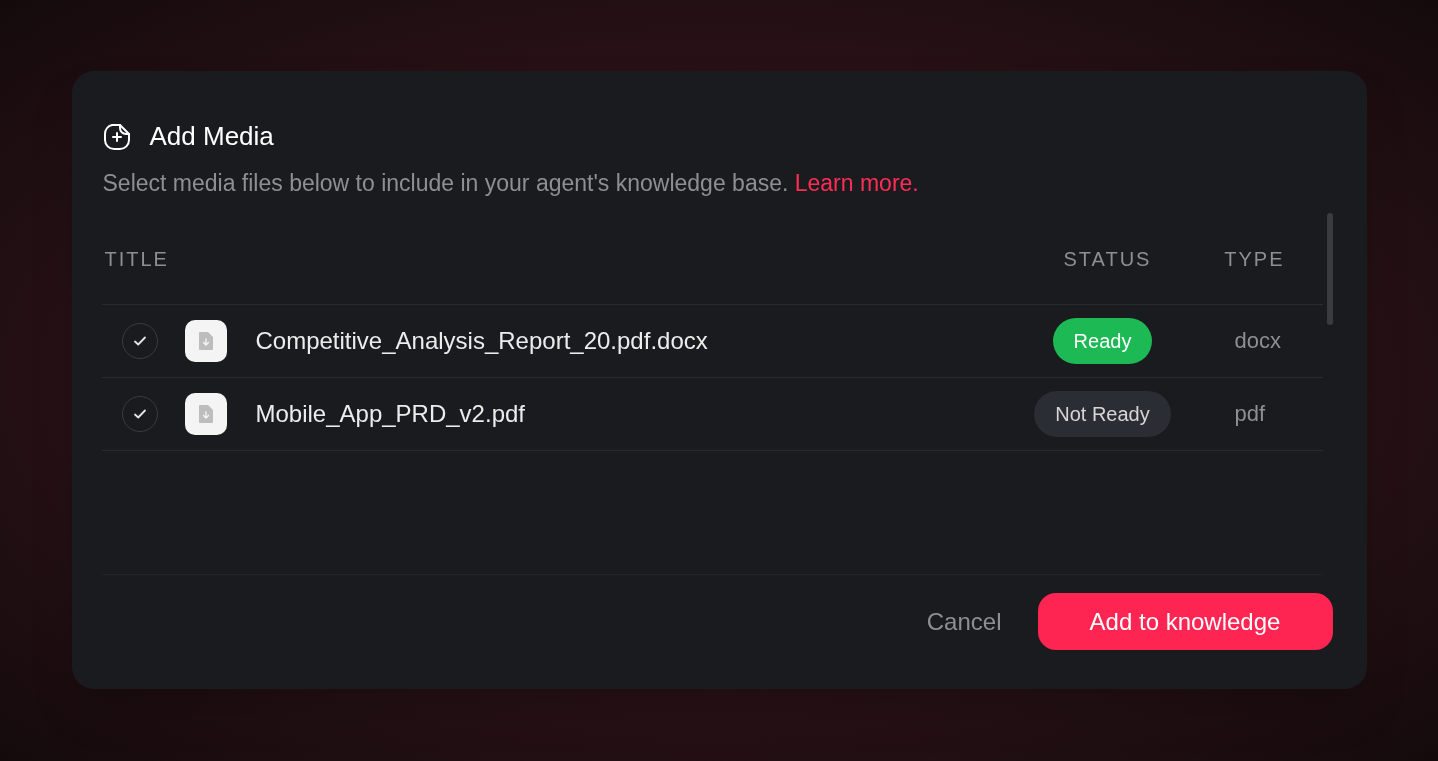  I want to click on scrollbar, so click(1329, 268).